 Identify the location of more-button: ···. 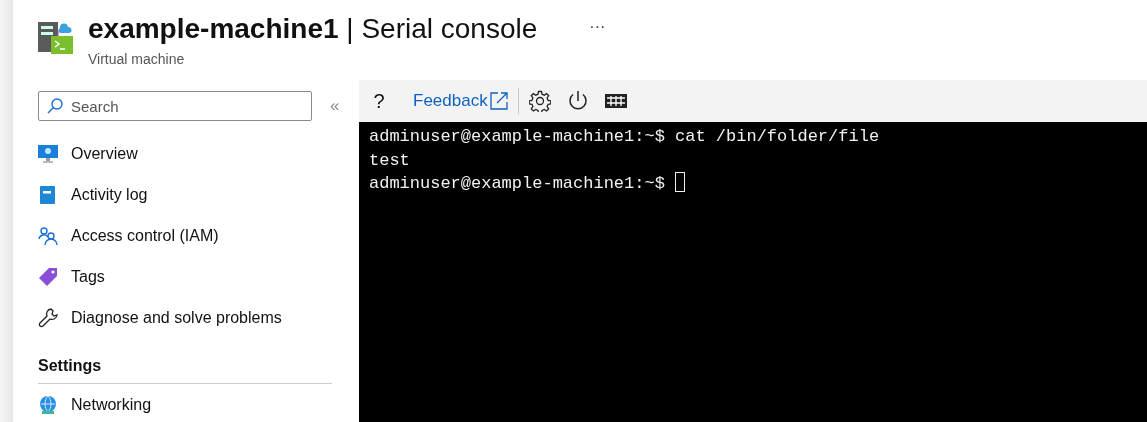
(597, 27).